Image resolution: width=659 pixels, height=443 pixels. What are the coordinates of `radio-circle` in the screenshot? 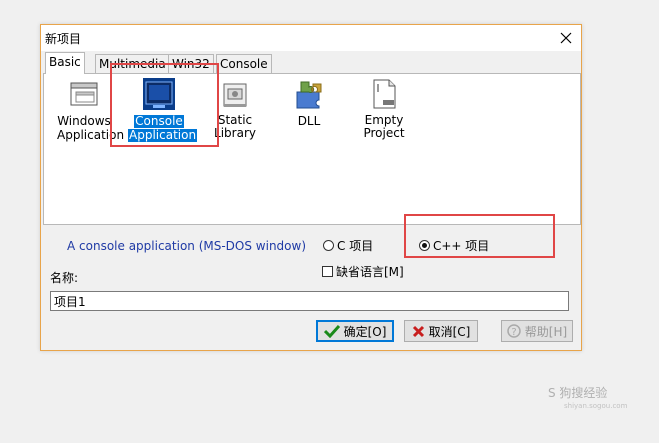 It's located at (328, 245).